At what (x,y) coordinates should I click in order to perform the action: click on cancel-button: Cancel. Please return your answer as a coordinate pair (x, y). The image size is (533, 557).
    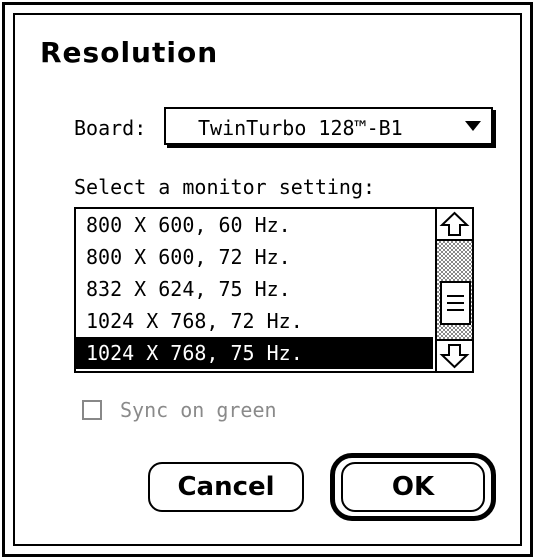
    Looking at the image, I should click on (226, 487).